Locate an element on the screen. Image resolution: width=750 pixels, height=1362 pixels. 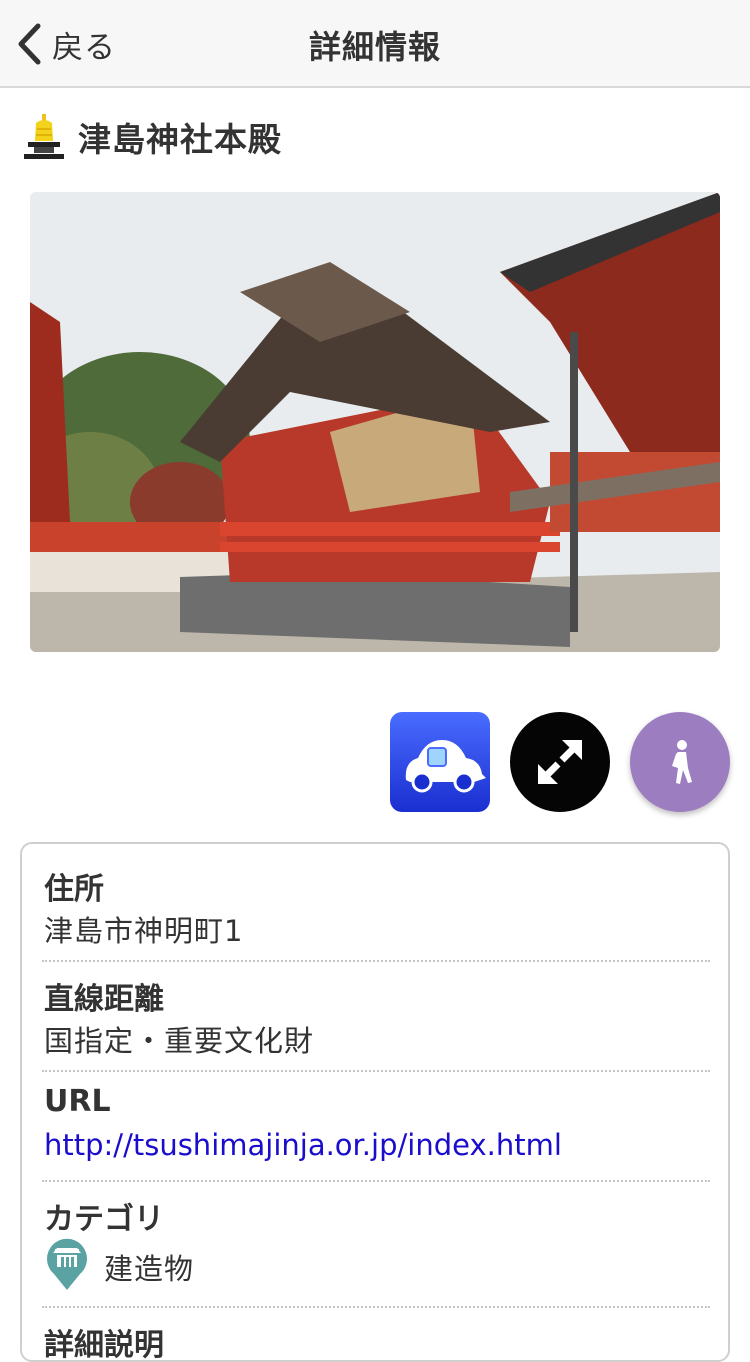
navigation-bar: 戻る 詳細情報 is located at coordinates (375, 44).